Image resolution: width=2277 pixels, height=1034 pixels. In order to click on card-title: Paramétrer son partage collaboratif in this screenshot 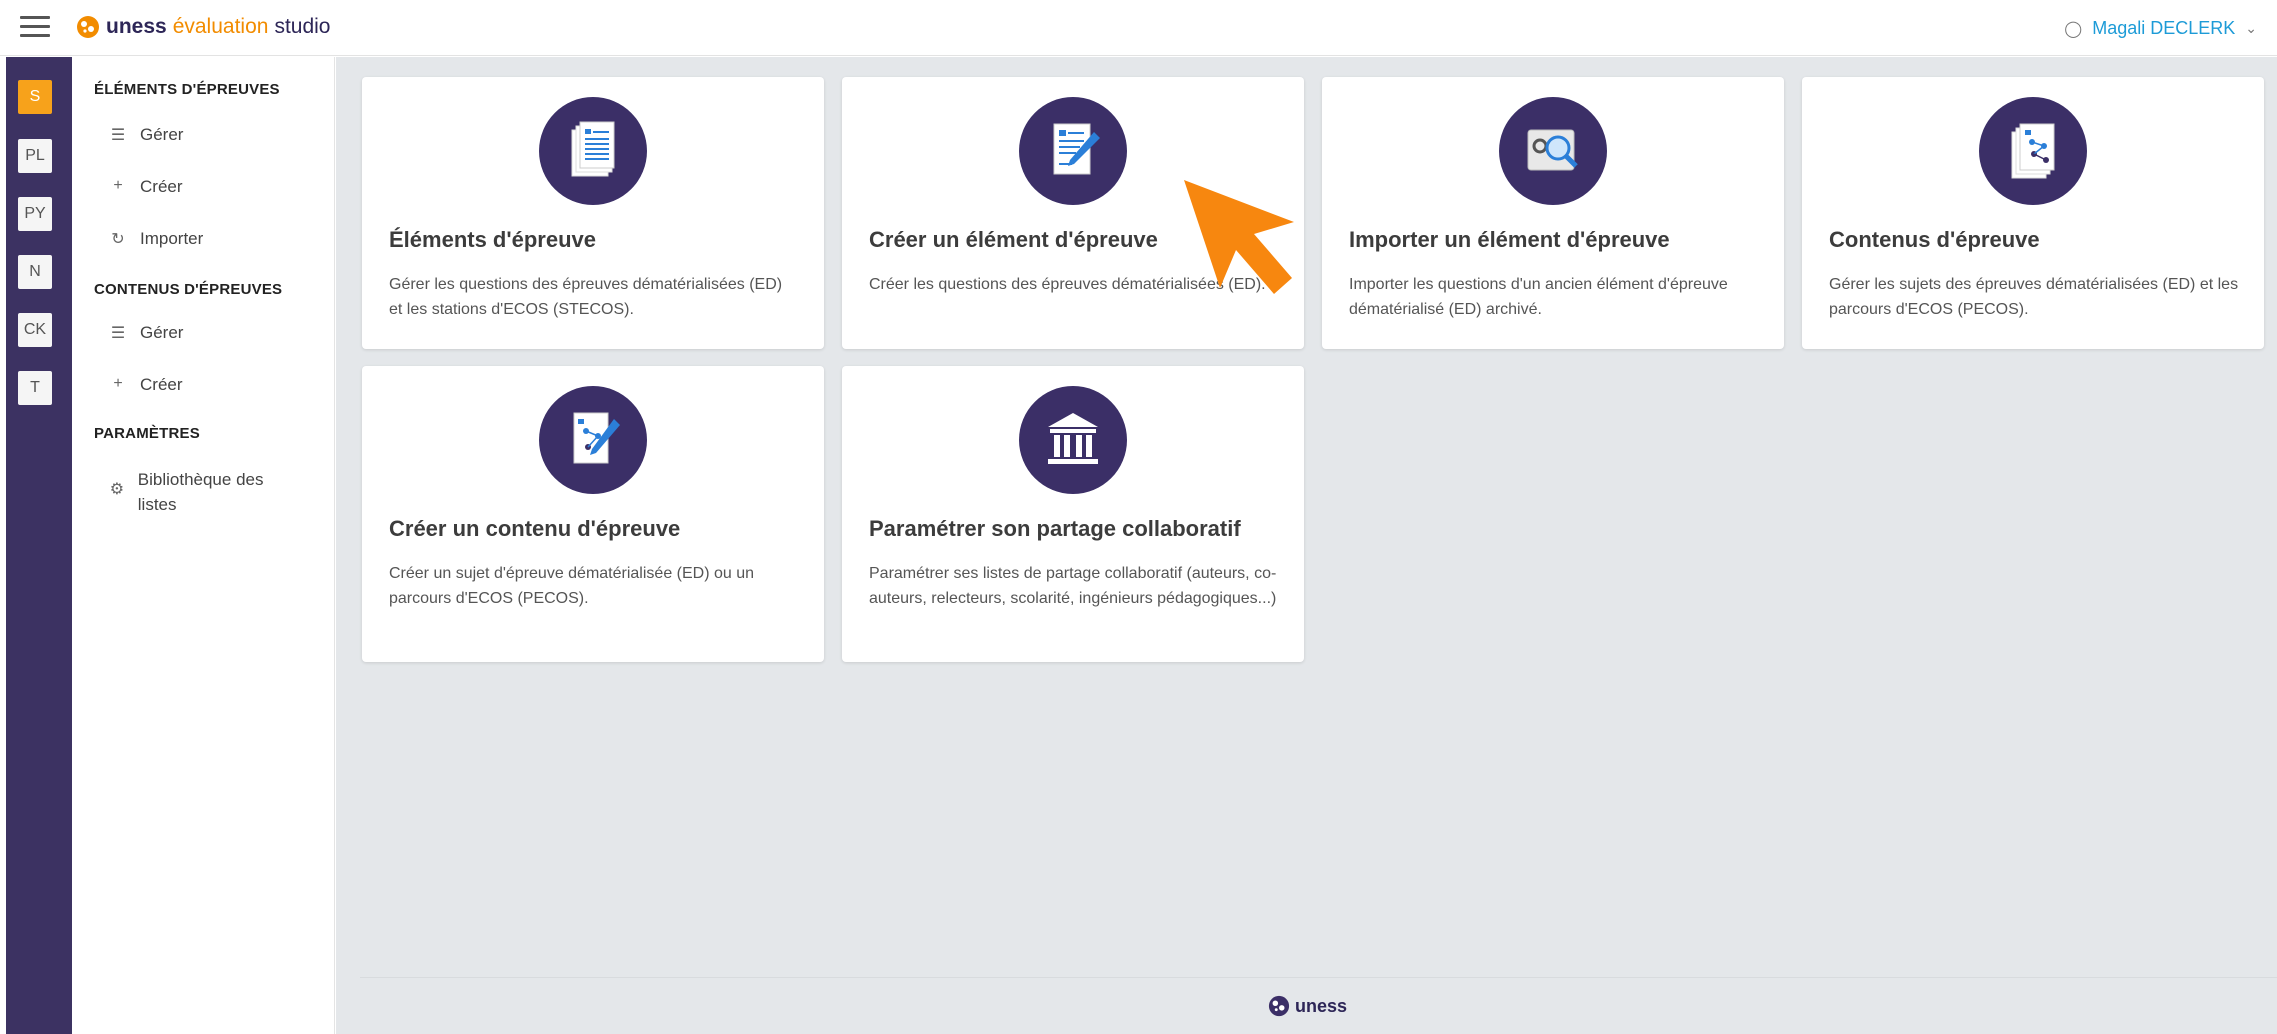, I will do `click(1055, 528)`.